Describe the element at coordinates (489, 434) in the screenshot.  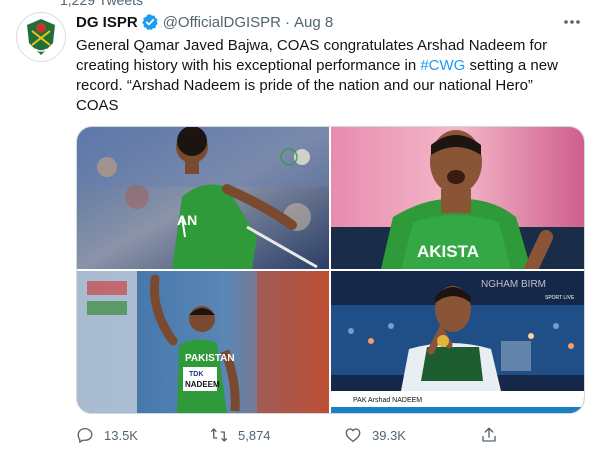
I see `share-icon` at that location.